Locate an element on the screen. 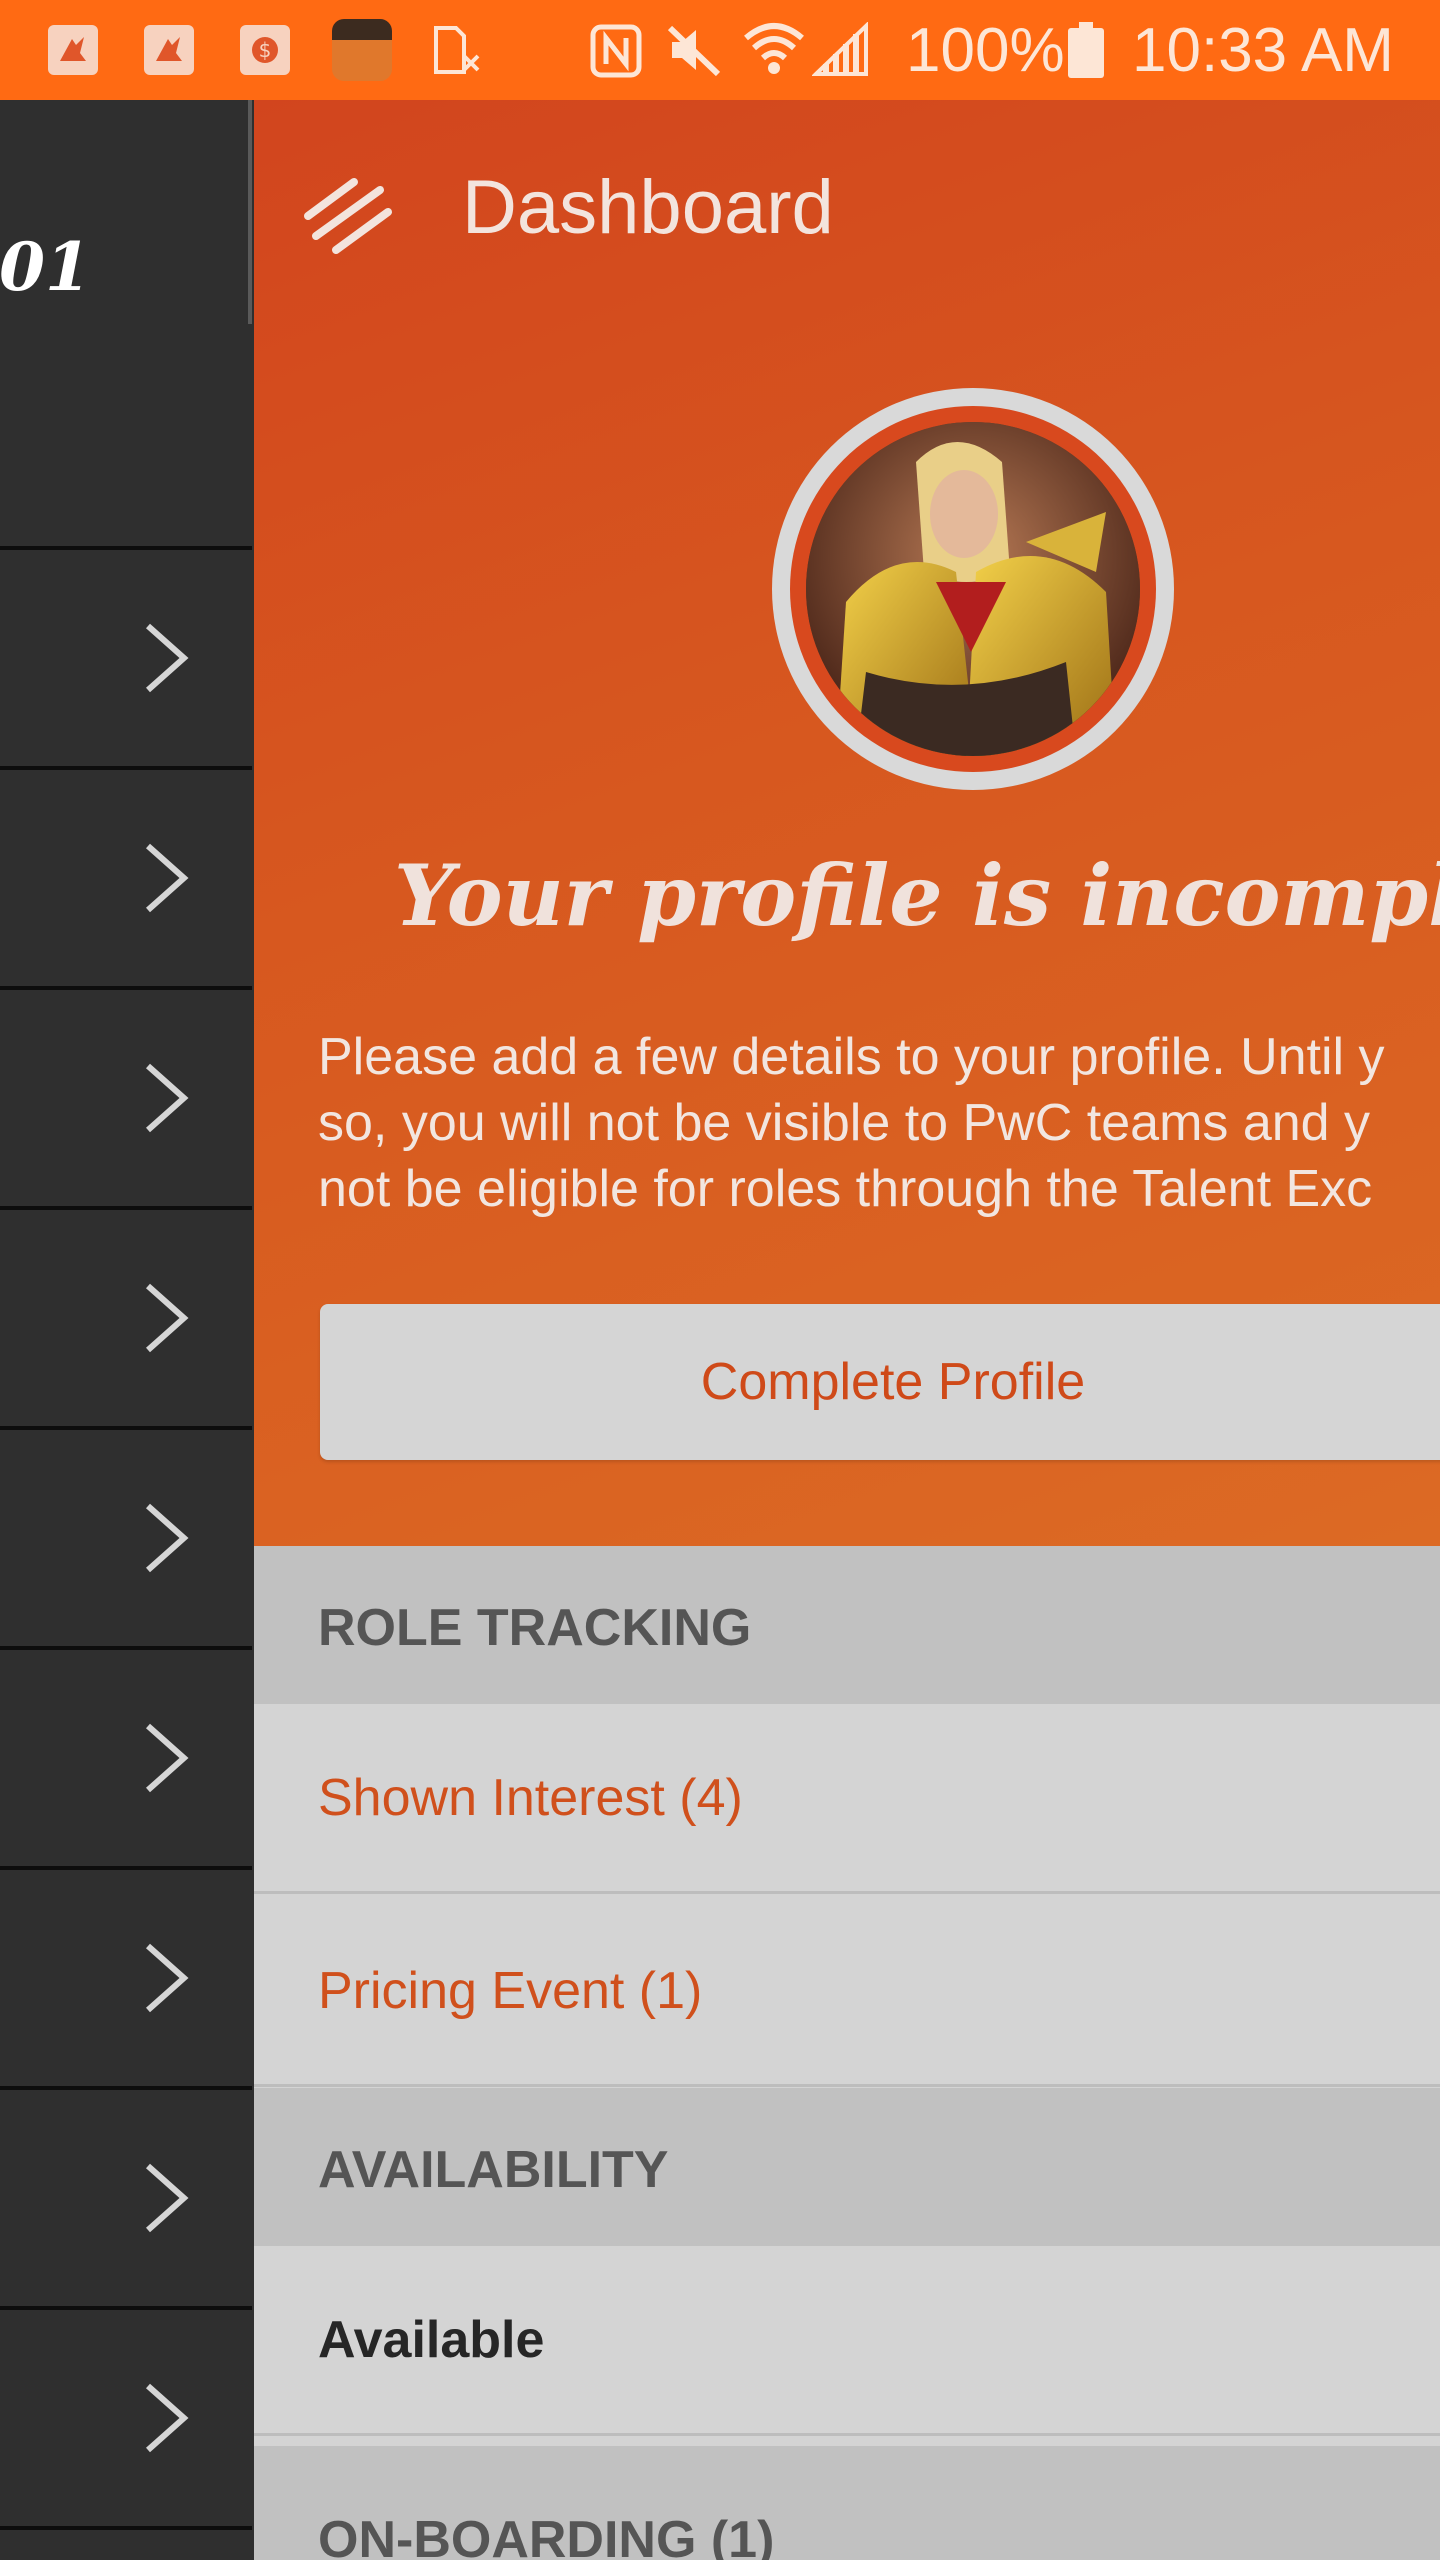 This screenshot has height=2560, width=1440. complete-profile-label: Complete Profile is located at coordinates (893, 1382).